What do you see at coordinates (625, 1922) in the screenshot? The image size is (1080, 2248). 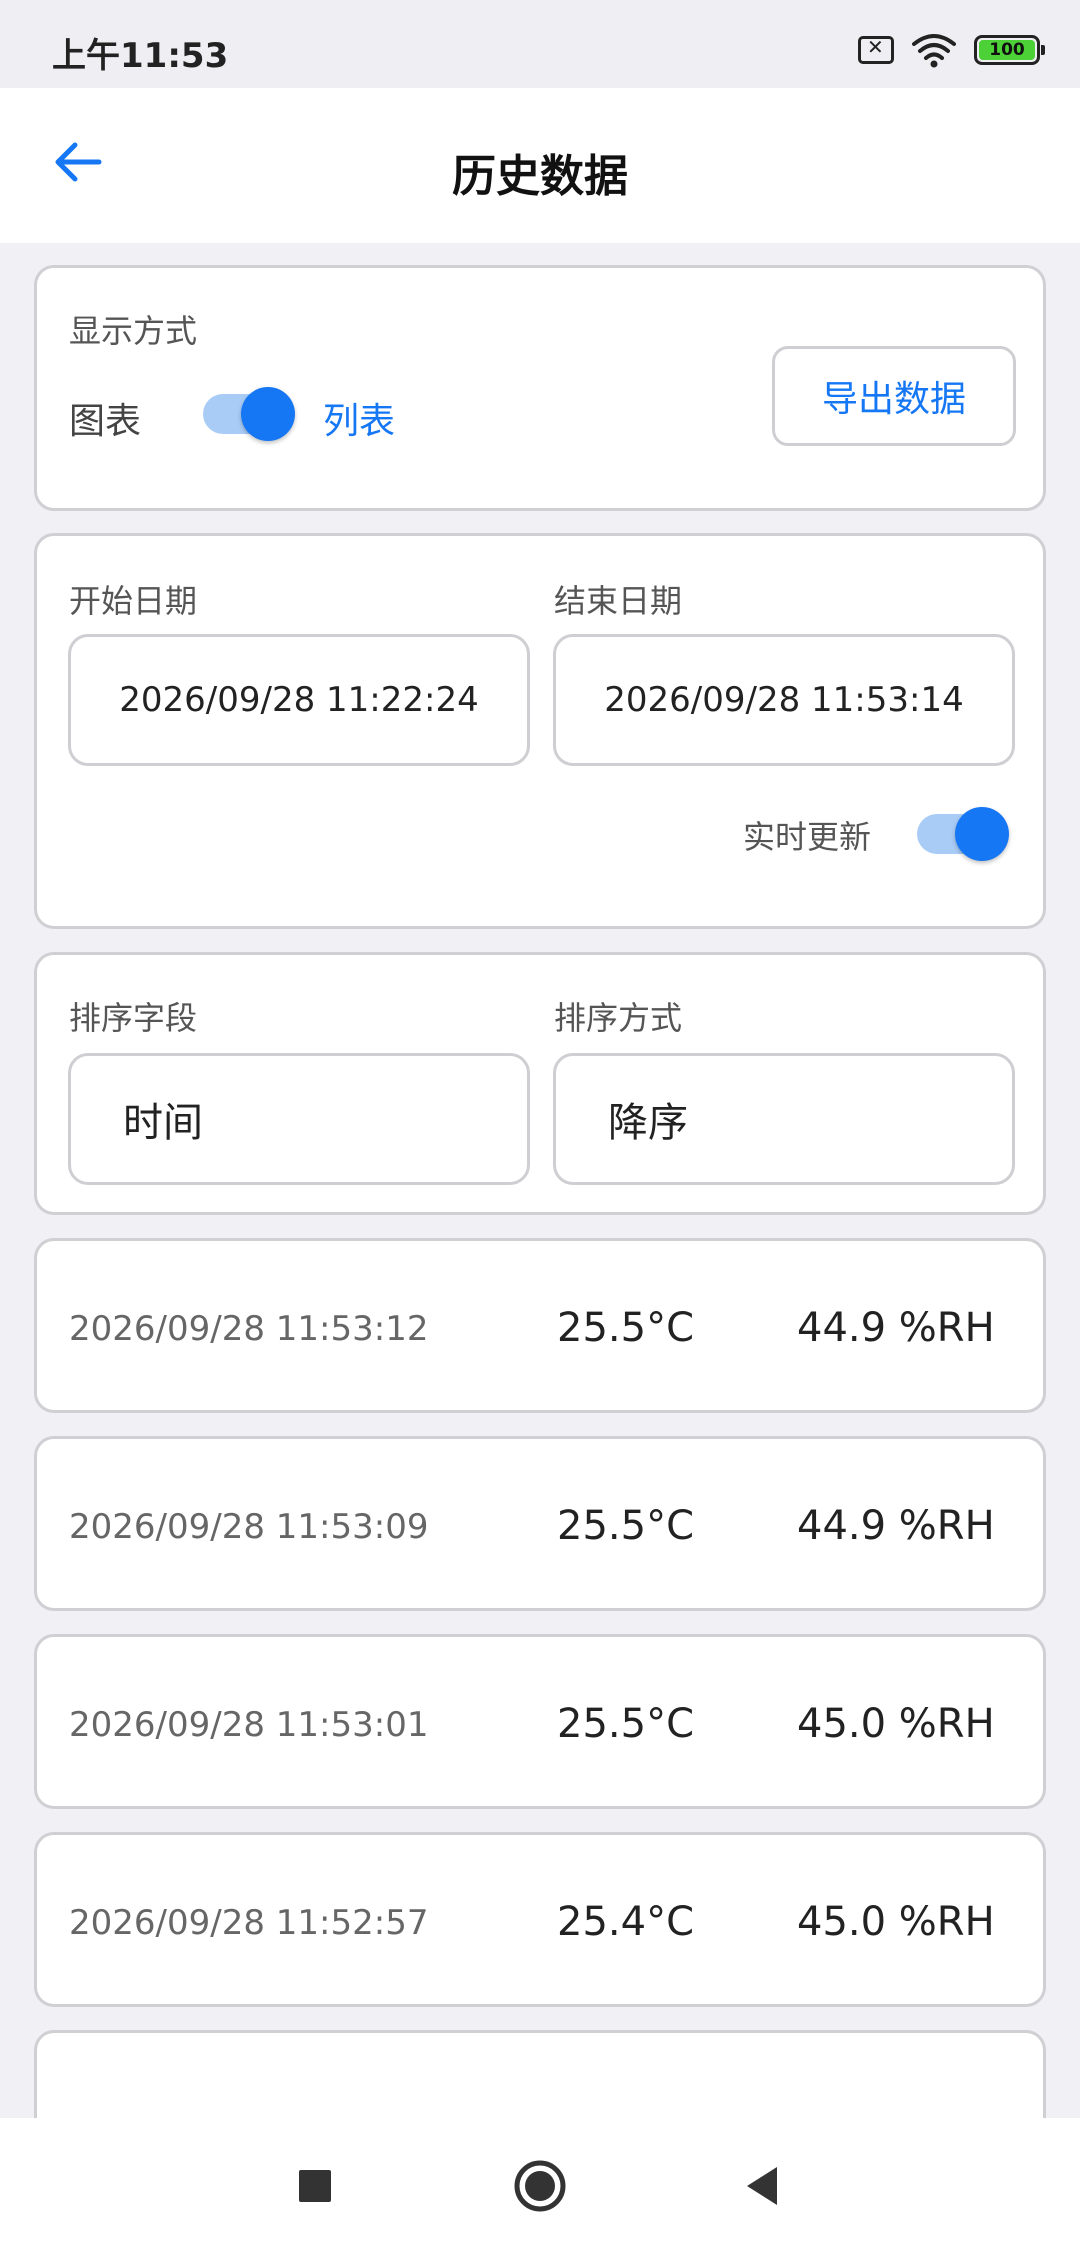 I see `record-temperature: 25.4°C` at bounding box center [625, 1922].